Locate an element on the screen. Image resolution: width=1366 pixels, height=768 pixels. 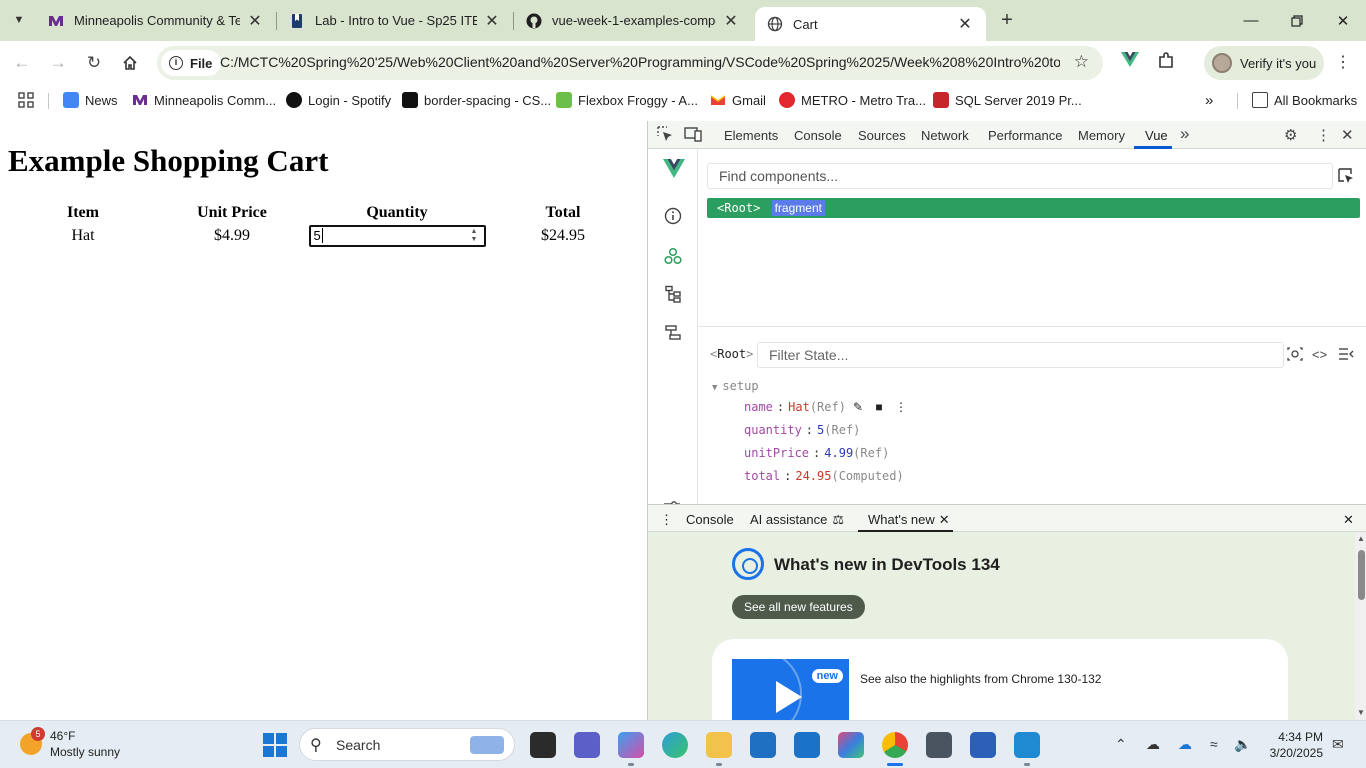
tab-console: Console is located at coordinates (818, 135).